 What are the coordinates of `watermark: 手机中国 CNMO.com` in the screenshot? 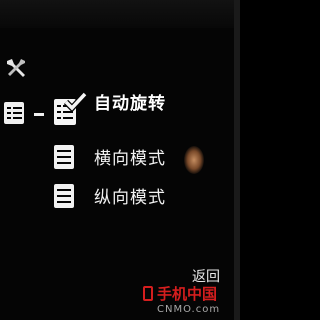 It's located at (190, 300).